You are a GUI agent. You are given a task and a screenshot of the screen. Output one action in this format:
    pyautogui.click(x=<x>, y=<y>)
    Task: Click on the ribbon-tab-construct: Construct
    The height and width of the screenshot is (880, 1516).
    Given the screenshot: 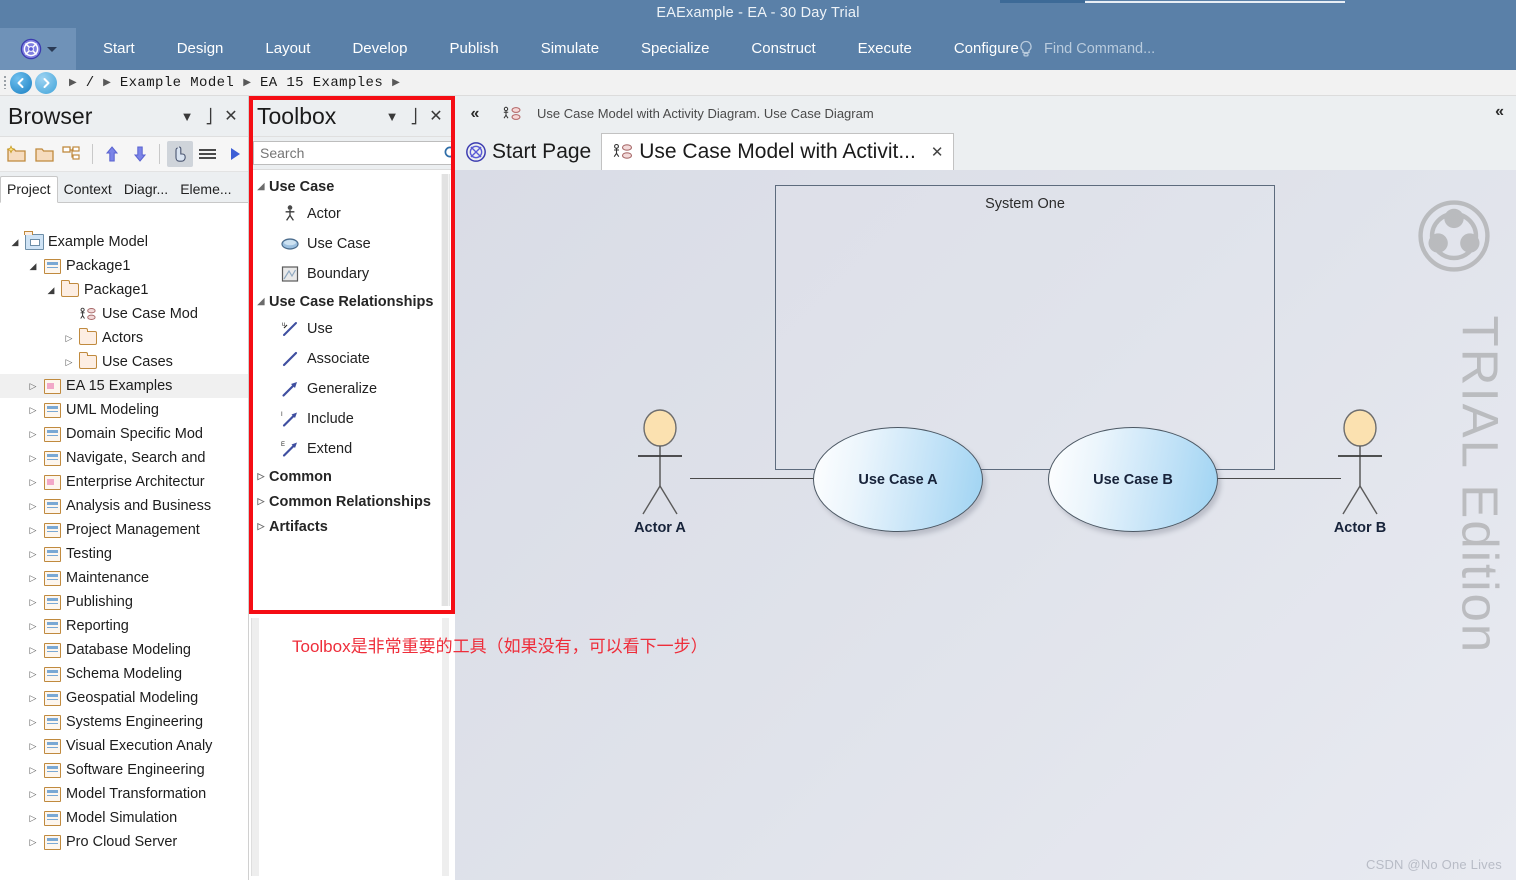 What is the action you would take?
    pyautogui.click(x=783, y=49)
    